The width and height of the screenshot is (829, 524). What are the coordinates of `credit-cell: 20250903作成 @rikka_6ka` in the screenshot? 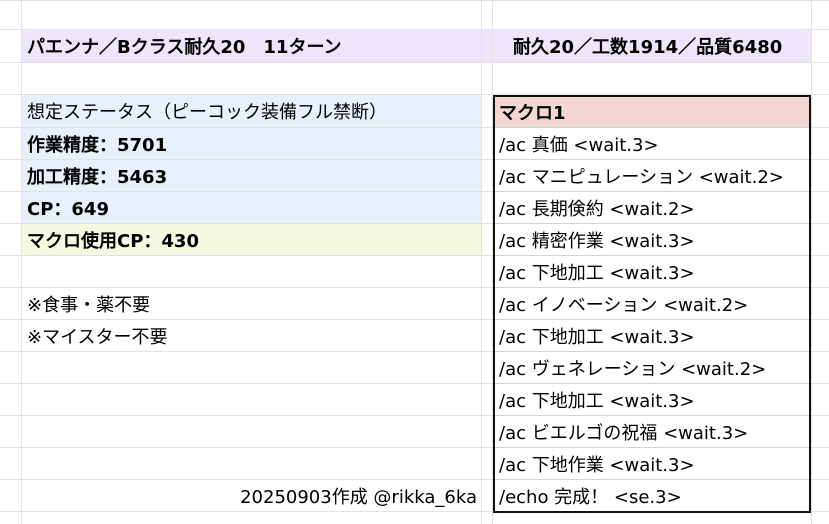 It's located at (251, 495).